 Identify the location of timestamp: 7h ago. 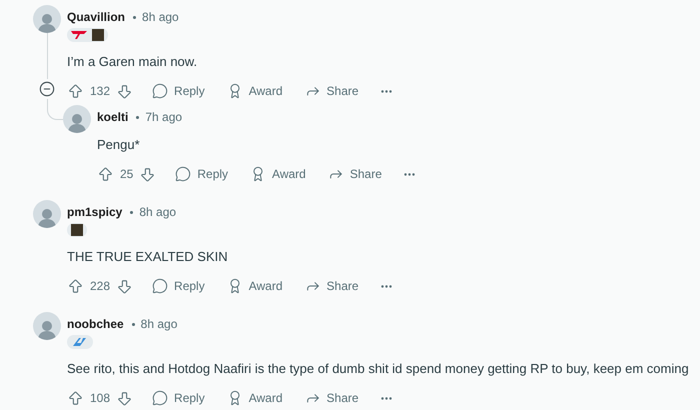
(163, 117).